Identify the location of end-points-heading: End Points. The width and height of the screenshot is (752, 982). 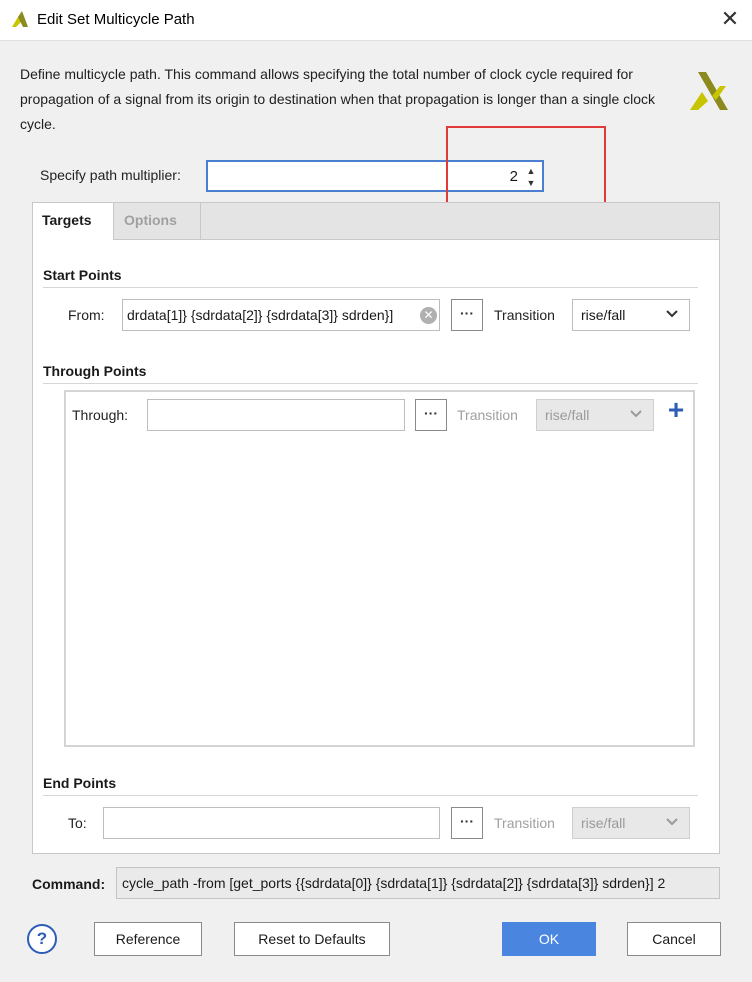
(80, 783).